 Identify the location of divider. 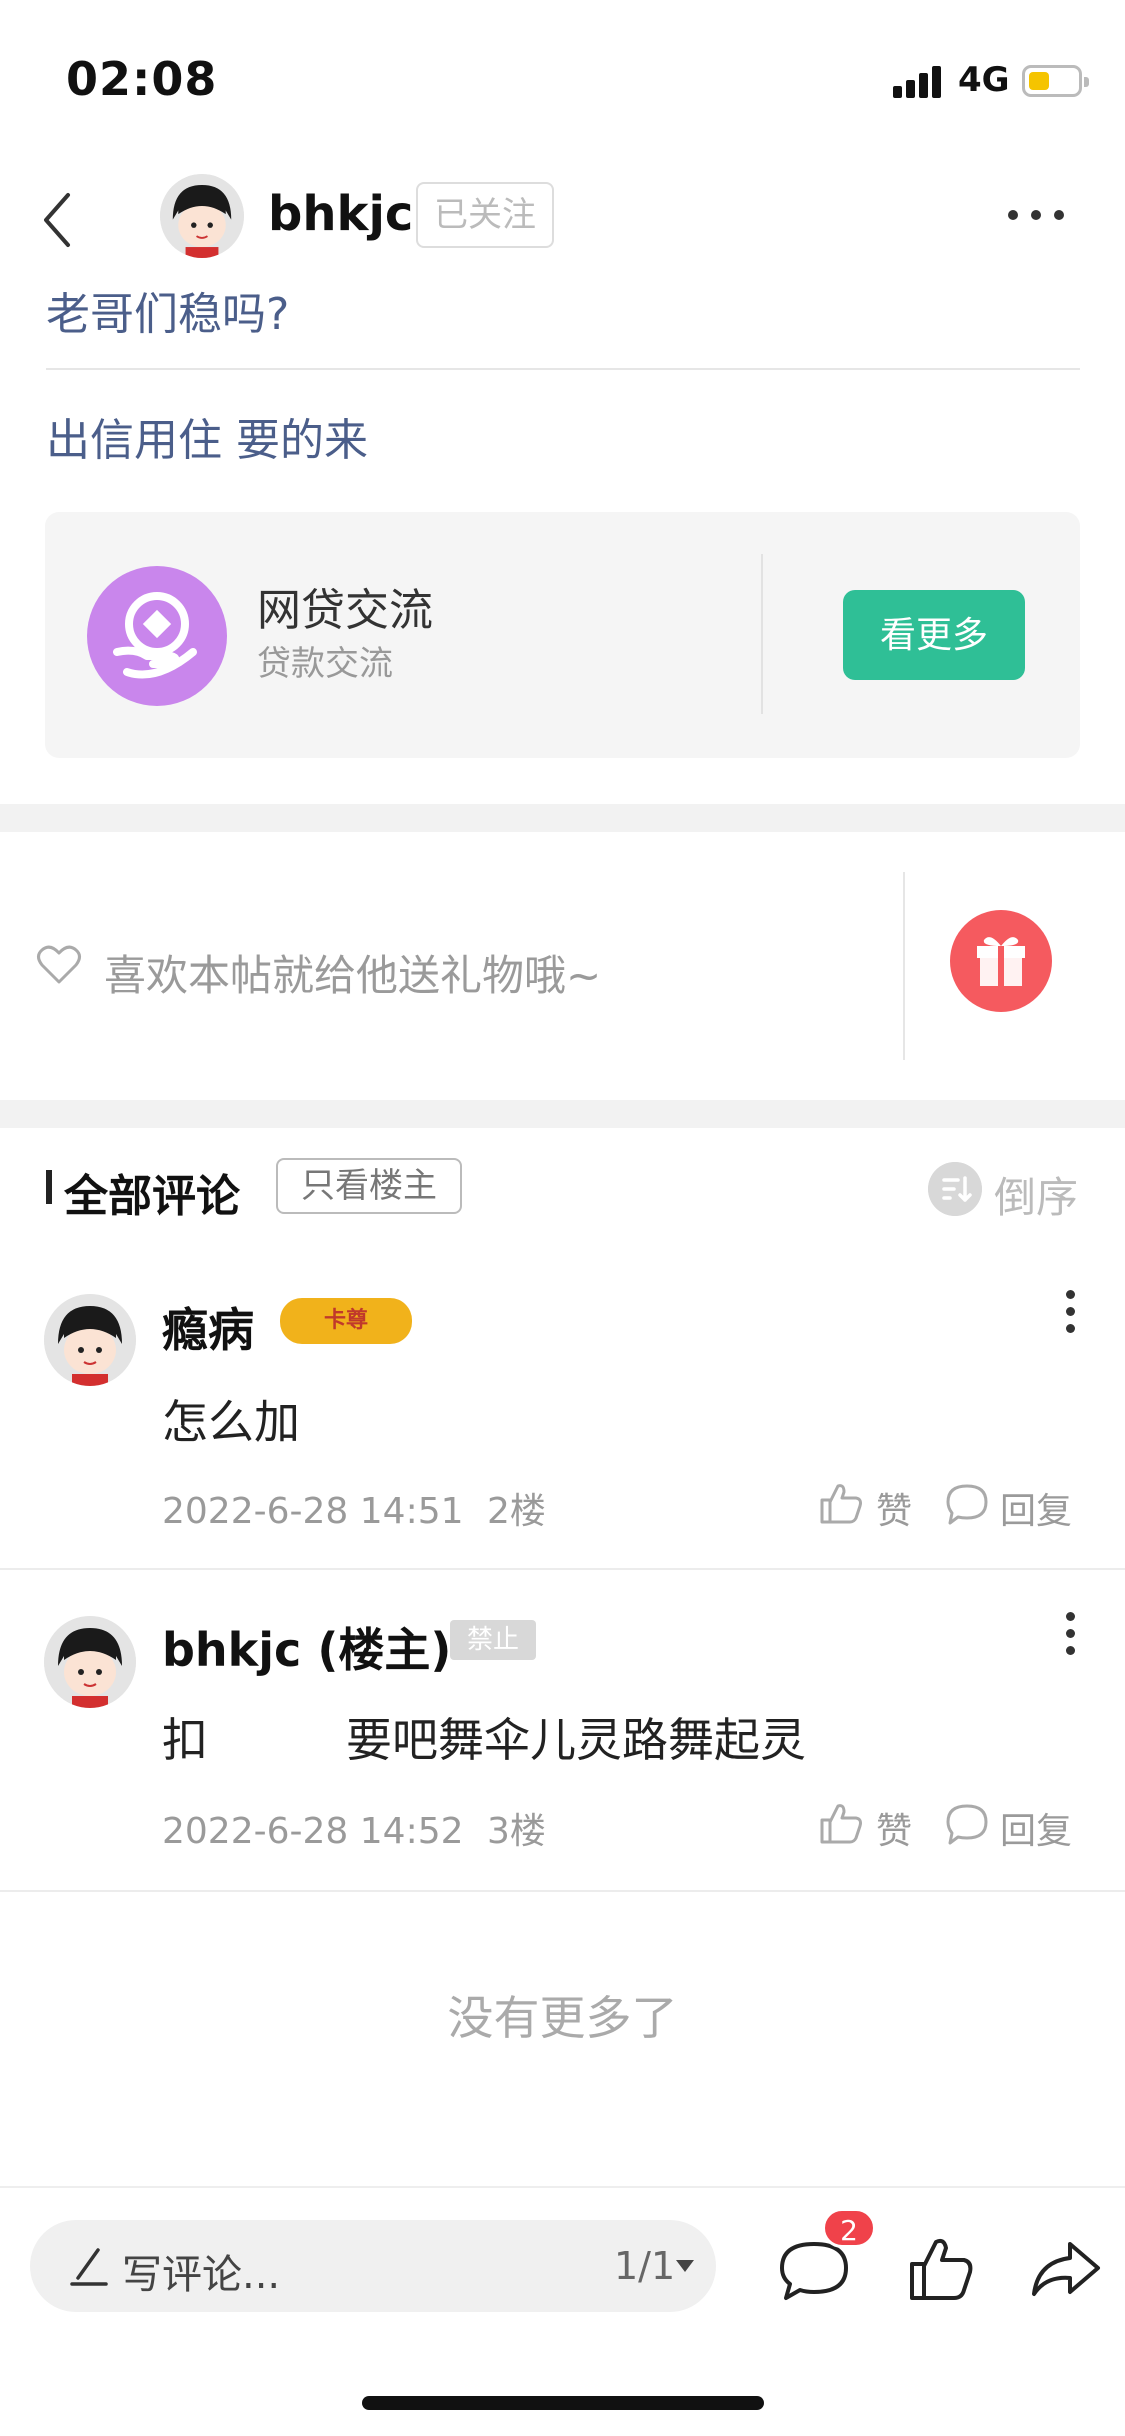
(563, 369).